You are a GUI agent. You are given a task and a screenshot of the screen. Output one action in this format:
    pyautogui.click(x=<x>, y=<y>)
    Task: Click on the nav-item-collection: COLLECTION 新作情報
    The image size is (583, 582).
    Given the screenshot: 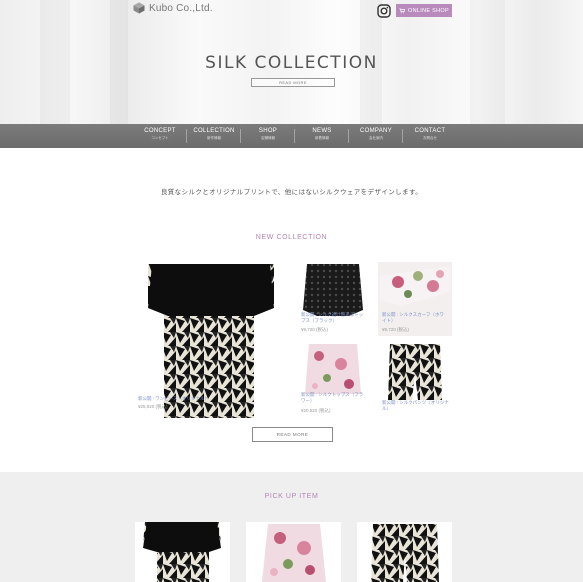 What is the action you would take?
    pyautogui.click(x=214, y=134)
    